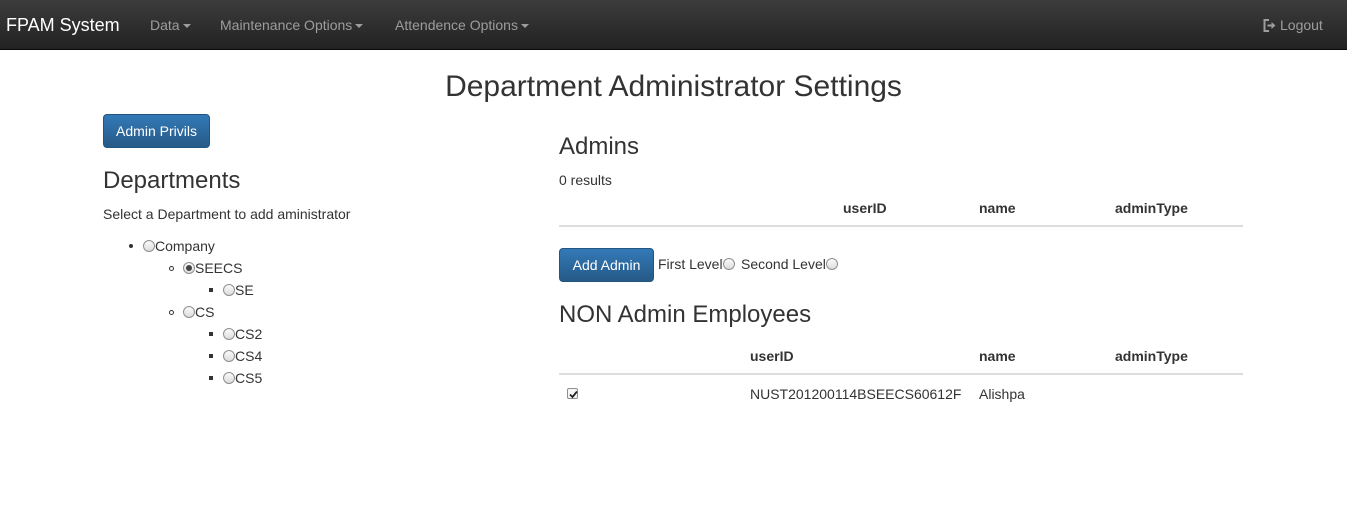 The image size is (1347, 508). I want to click on departments-hint: Select a Department to add aministrator, so click(227, 214).